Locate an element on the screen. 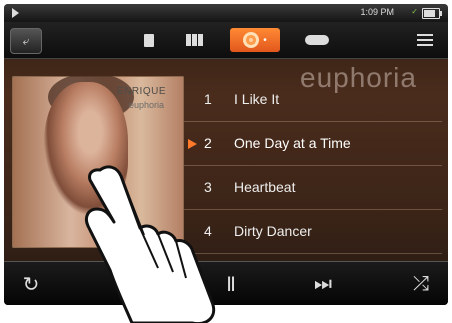 This screenshot has width=452, height=323. repeat-icon: ↻ is located at coordinates (31, 284).